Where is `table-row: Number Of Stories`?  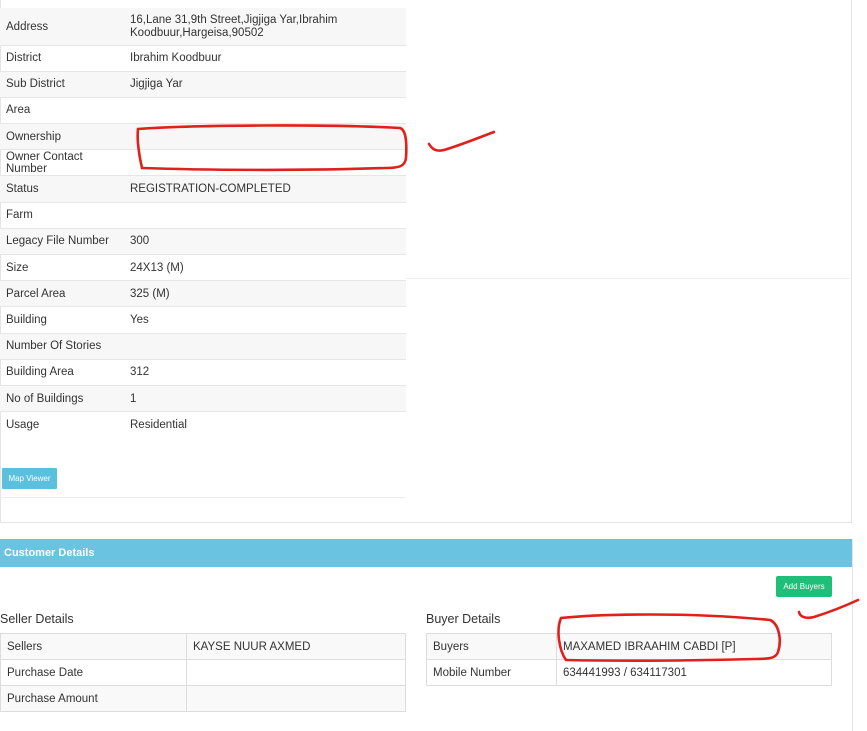
table-row: Number Of Stories is located at coordinates (203, 346).